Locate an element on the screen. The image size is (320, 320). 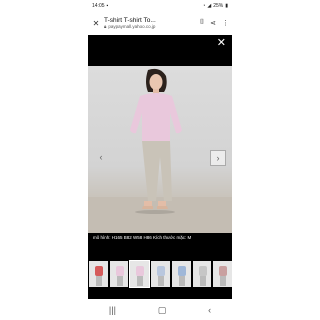
wifi-icon: ◔ is located at coordinates (204, 6).